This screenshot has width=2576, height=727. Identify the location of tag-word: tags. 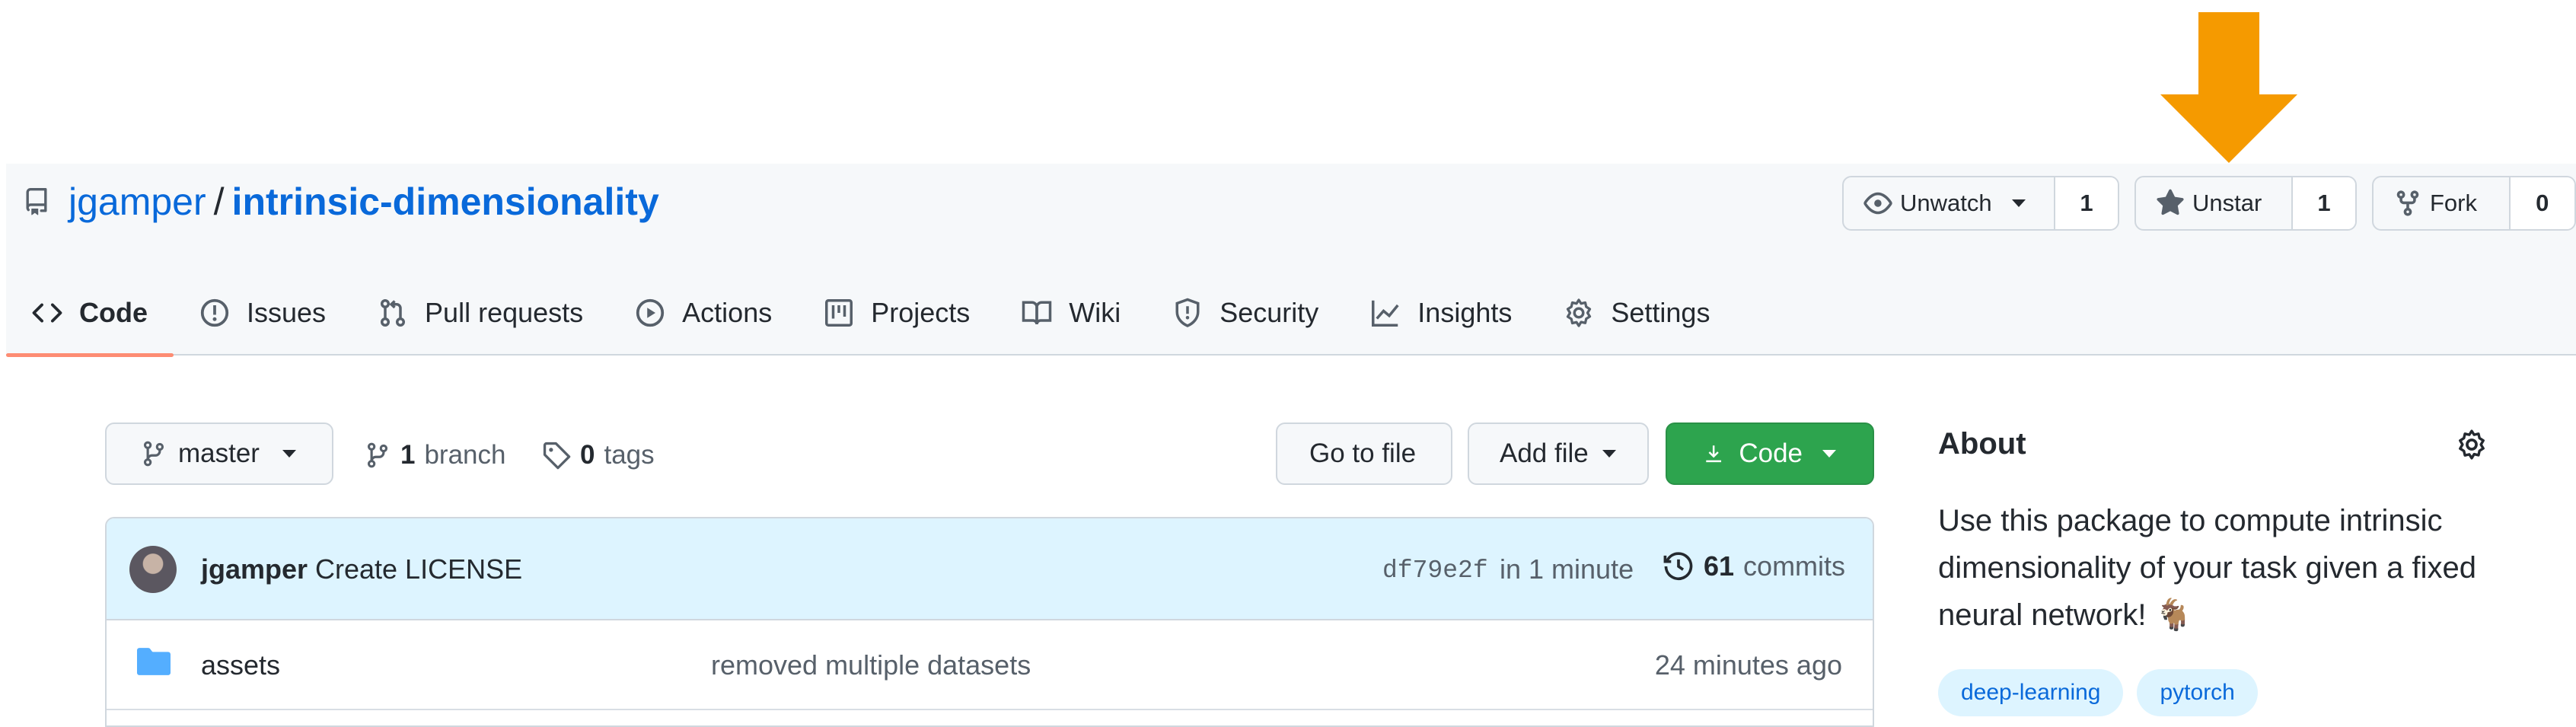
(629, 455).